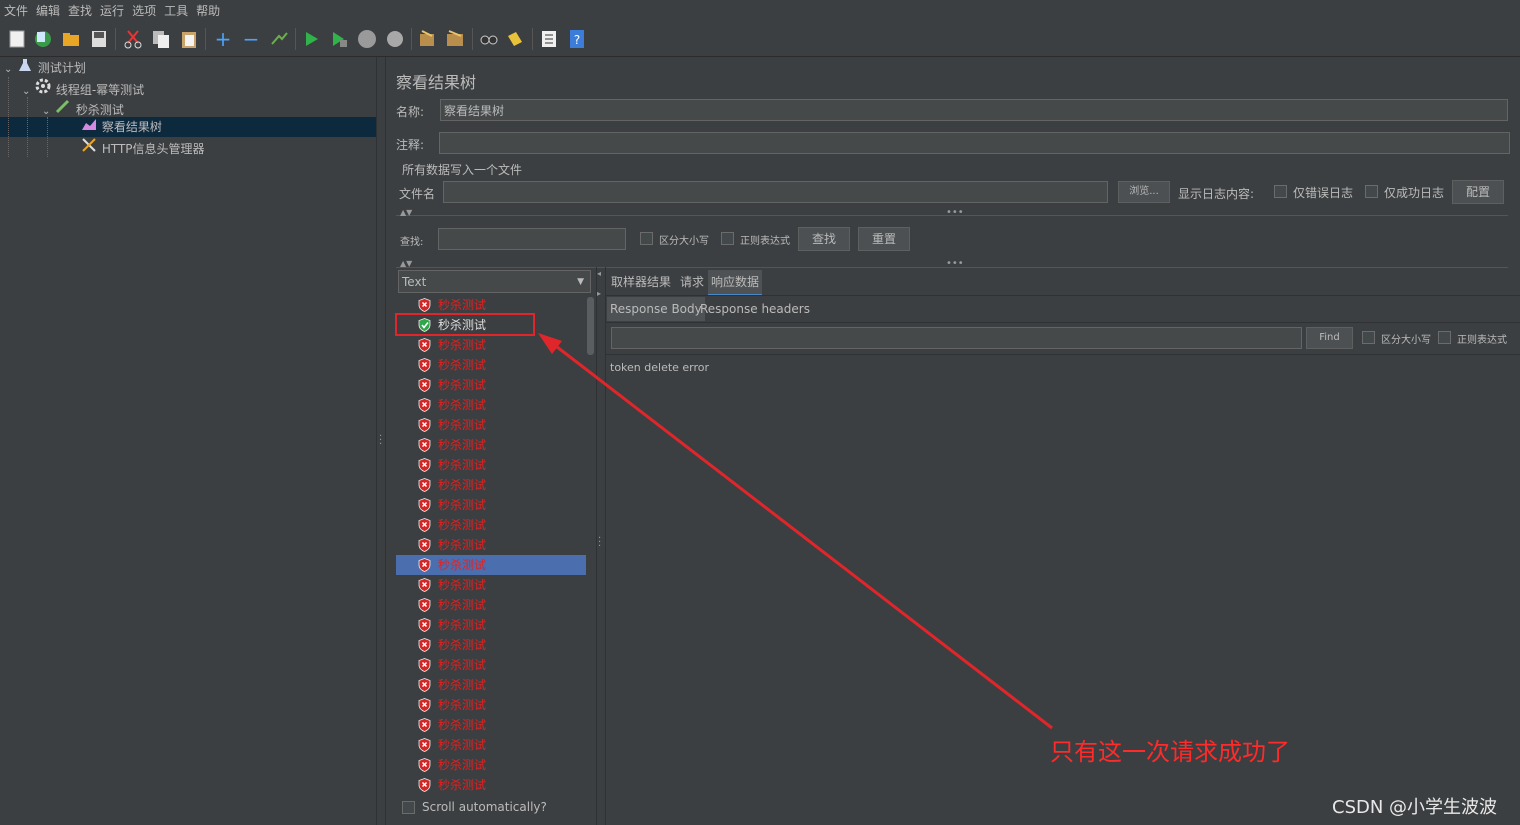 This screenshot has width=1520, height=825. Describe the element at coordinates (1415, 807) in the screenshot. I see `watermark: CSDN @小学生波波` at that location.